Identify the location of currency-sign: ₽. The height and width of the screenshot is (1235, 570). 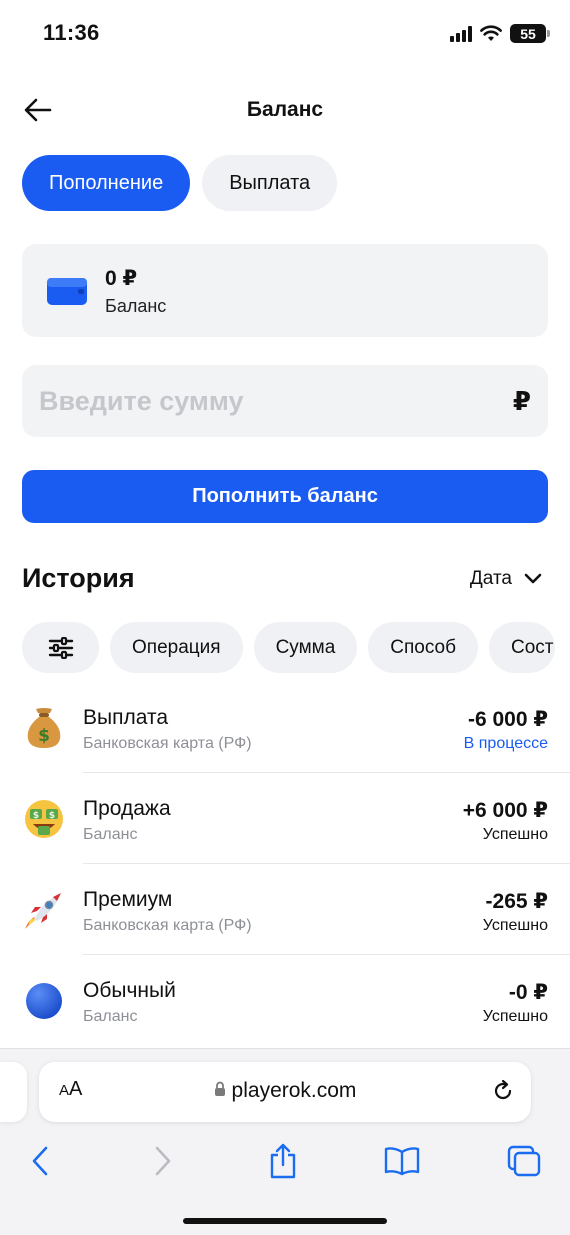
(521, 401).